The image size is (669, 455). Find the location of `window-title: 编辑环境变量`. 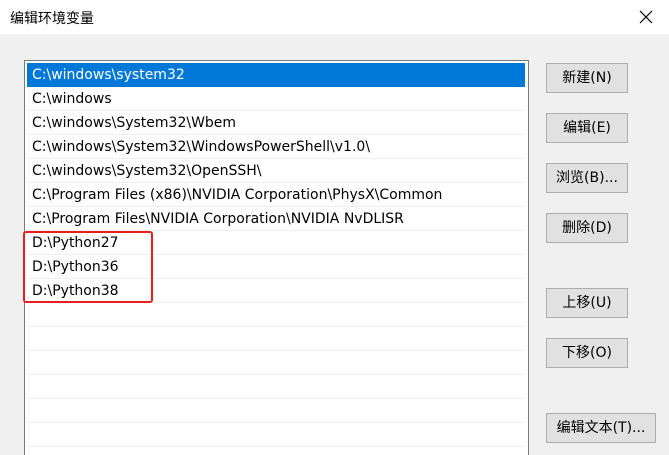

window-title: 编辑环境变量 is located at coordinates (52, 19).